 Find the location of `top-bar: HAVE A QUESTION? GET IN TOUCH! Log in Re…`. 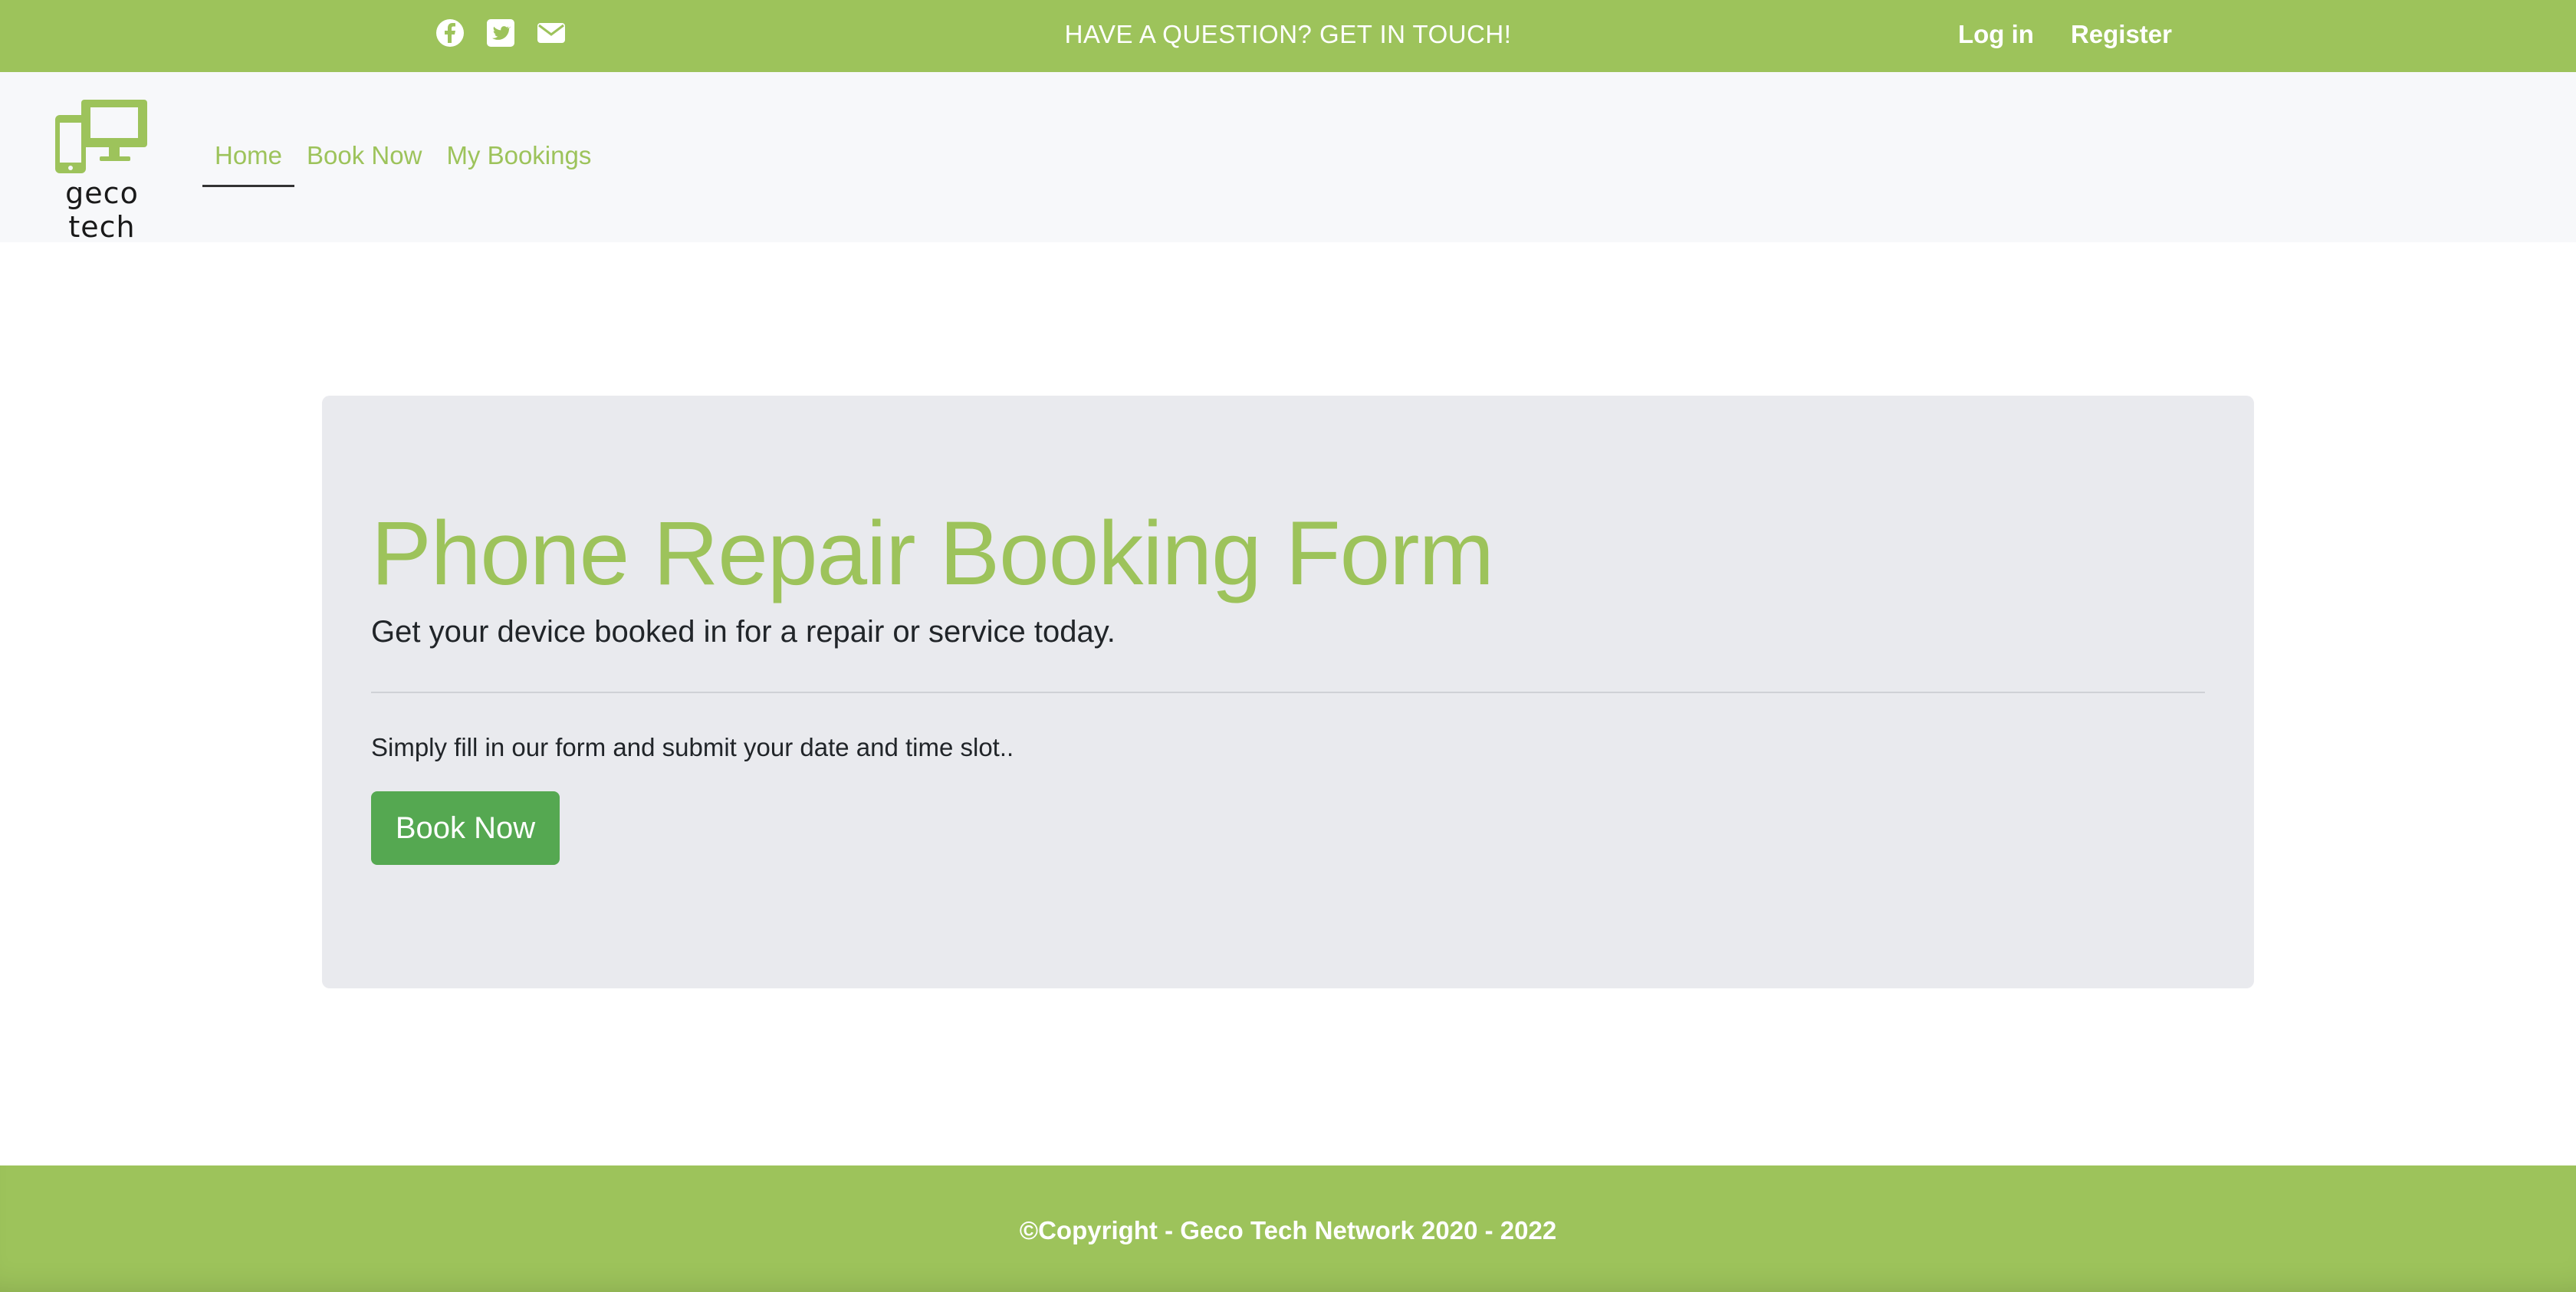

top-bar: HAVE A QUESTION? GET IN TOUCH! Log in Re… is located at coordinates (1288, 36).